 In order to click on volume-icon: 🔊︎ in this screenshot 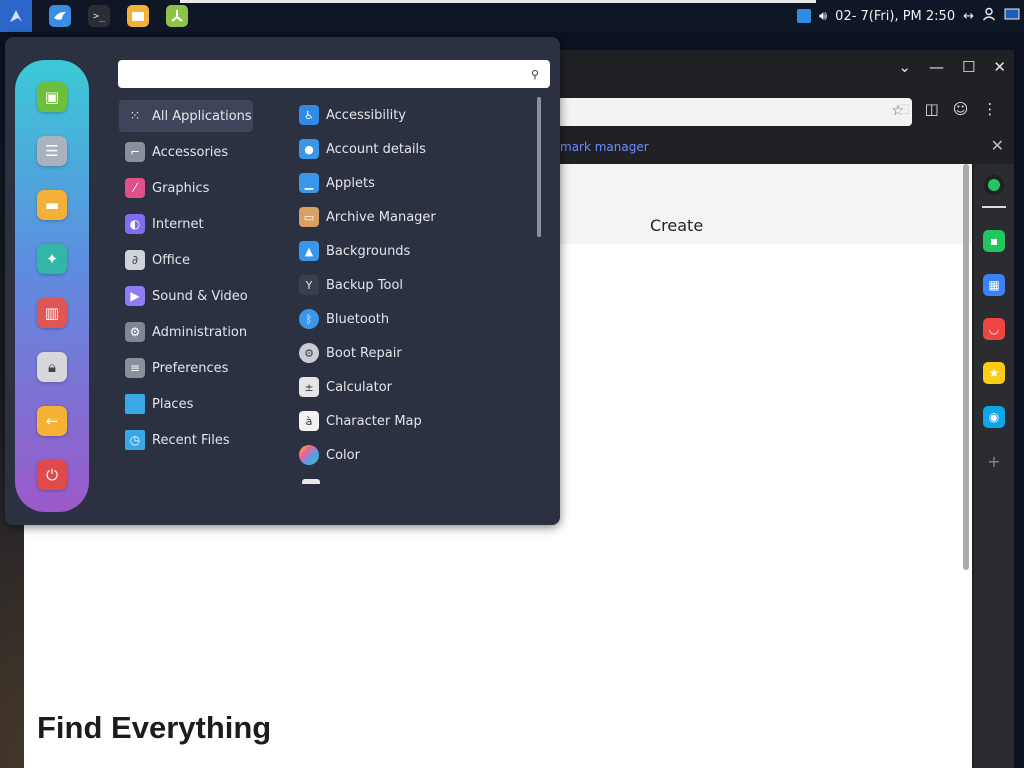, I will do `click(823, 16)`.